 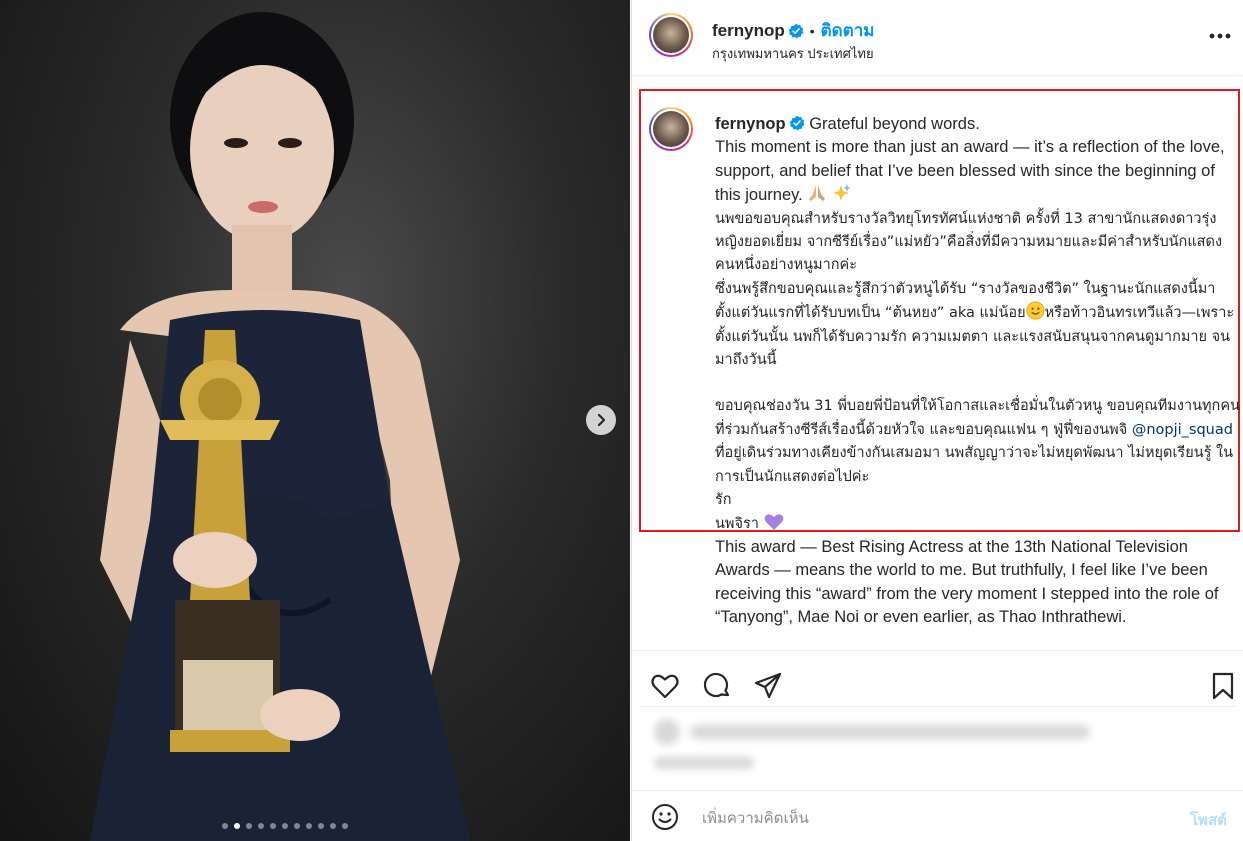 I want to click on blurred-likes-area, so click(x=938, y=746).